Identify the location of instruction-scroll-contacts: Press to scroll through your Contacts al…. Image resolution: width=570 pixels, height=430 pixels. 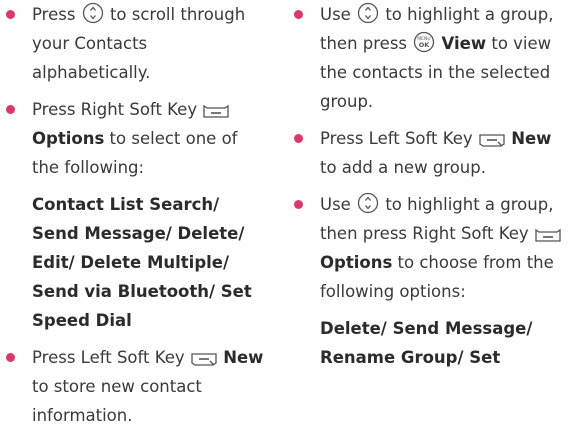
(132, 43).